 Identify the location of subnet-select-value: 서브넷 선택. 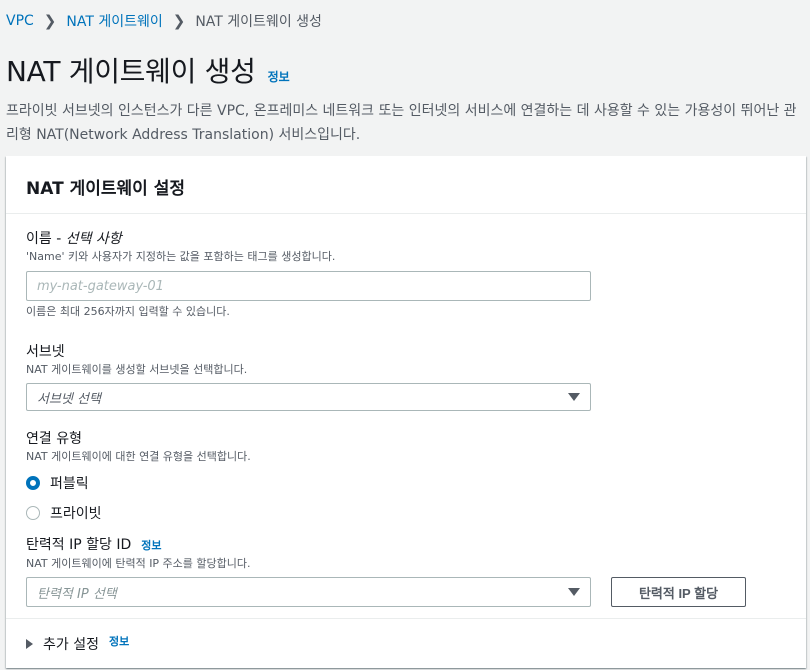
(69, 399).